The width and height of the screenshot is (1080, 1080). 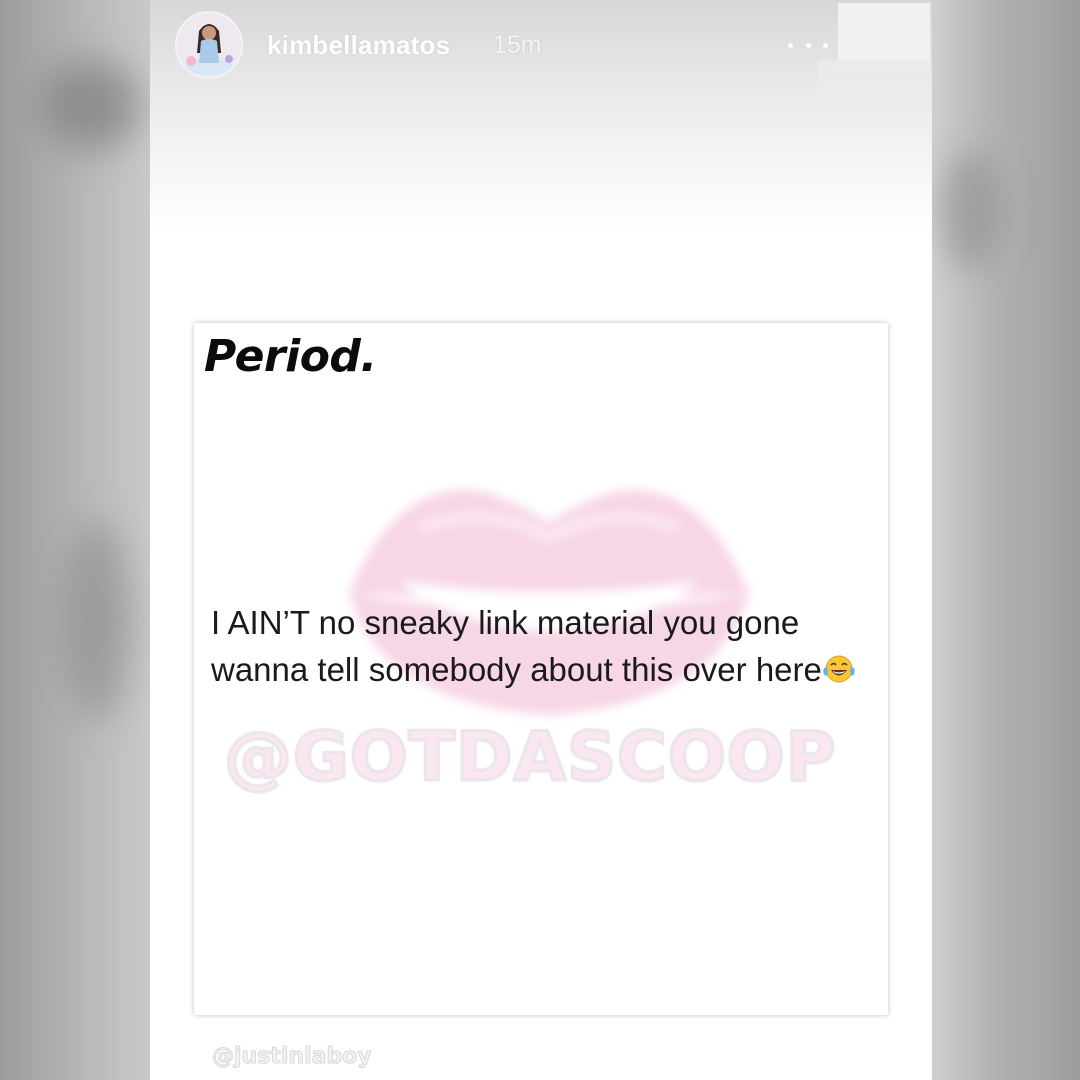 I want to click on post-timestamp: 15m, so click(x=517, y=45).